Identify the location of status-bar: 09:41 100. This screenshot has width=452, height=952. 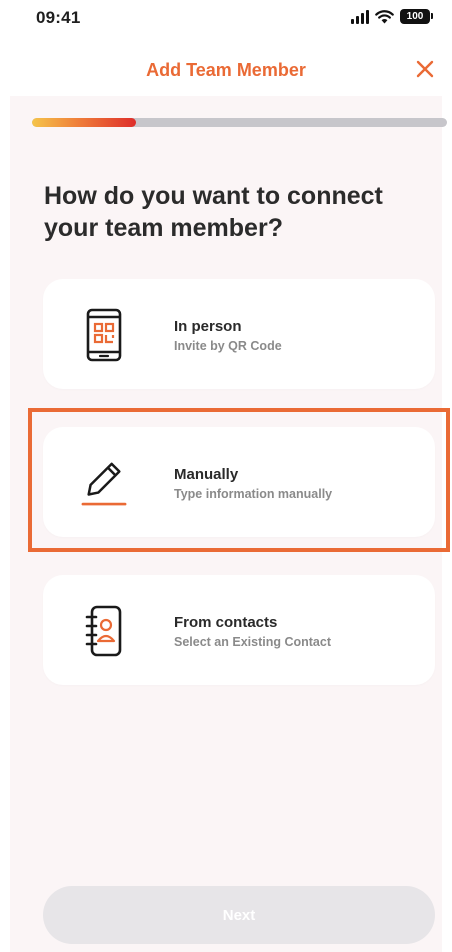
(226, 20).